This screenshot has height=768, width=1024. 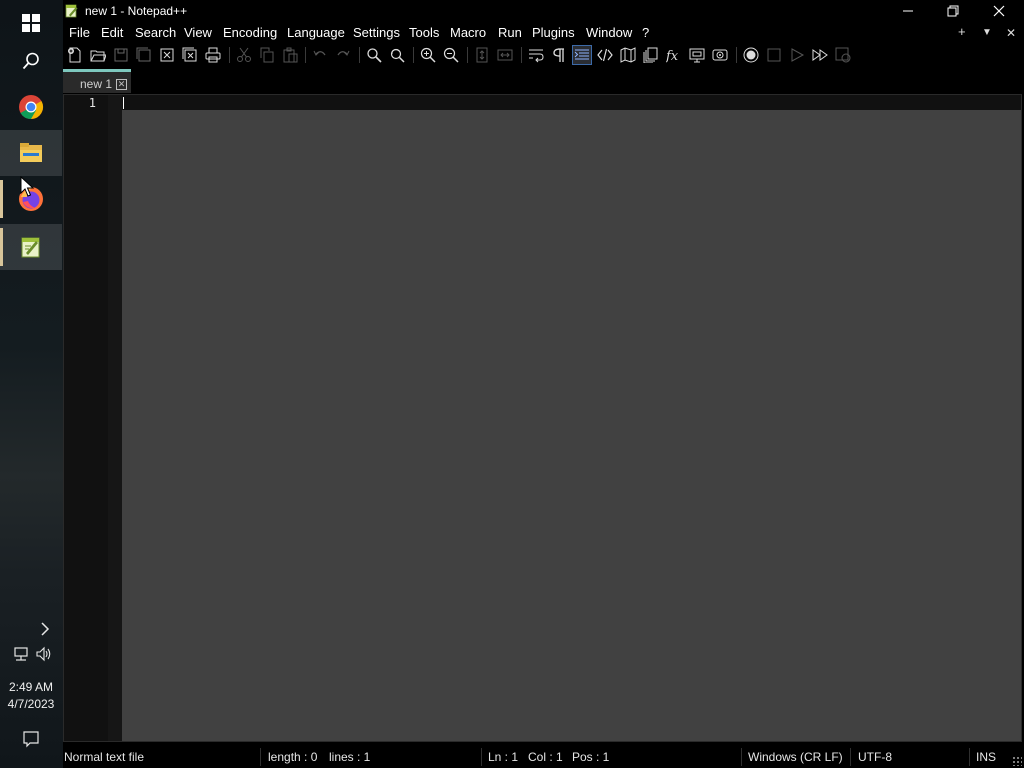 I want to click on folder-as-workspace-icon, so click(x=697, y=55).